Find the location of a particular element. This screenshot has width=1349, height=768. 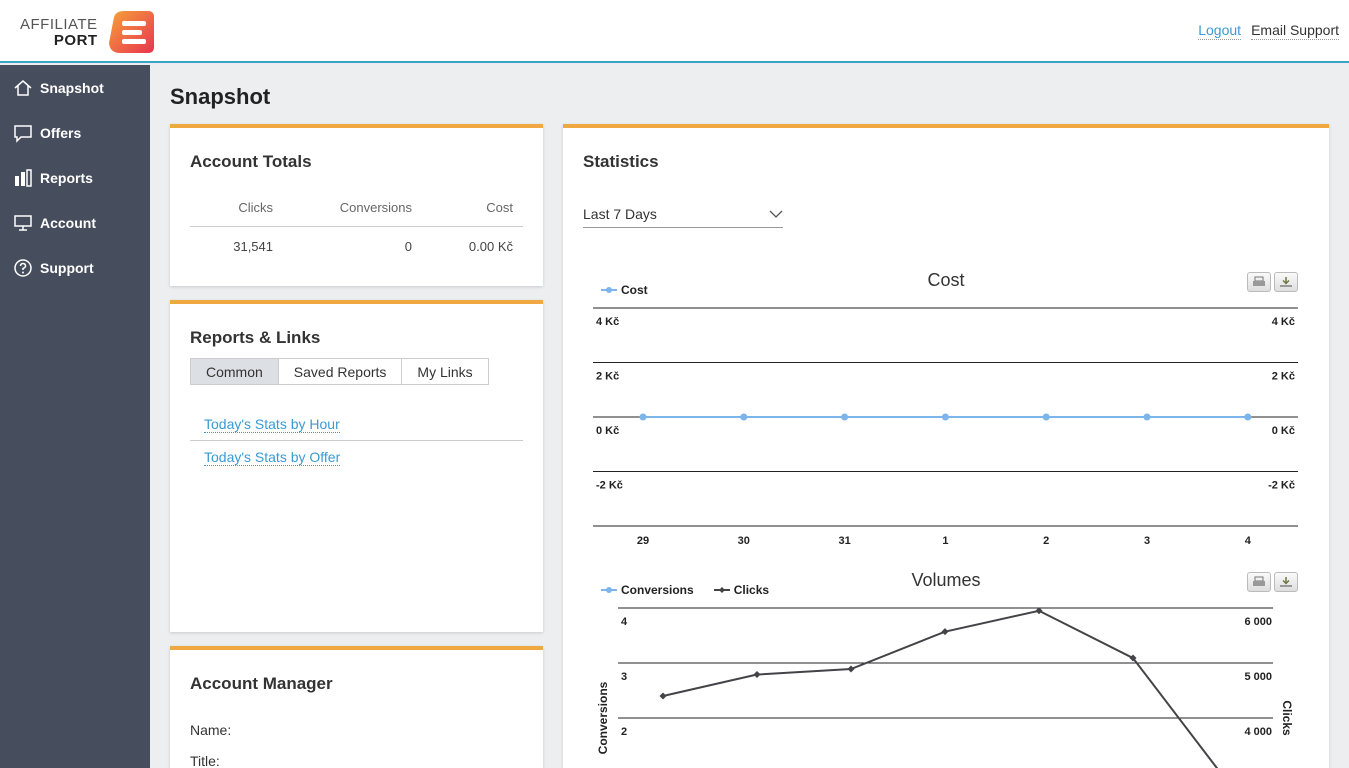

header-links: Logout Email Support is located at coordinates (1268, 31).